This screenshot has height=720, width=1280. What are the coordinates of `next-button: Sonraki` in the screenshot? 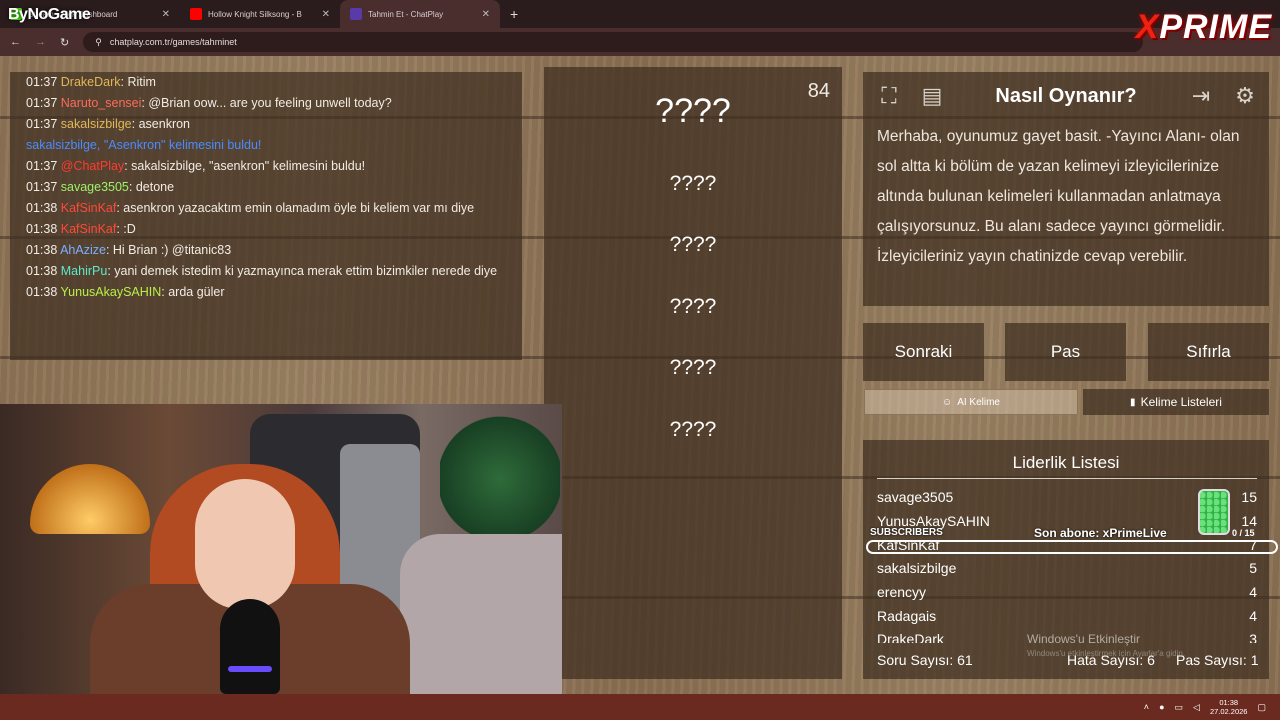 It's located at (923, 352).